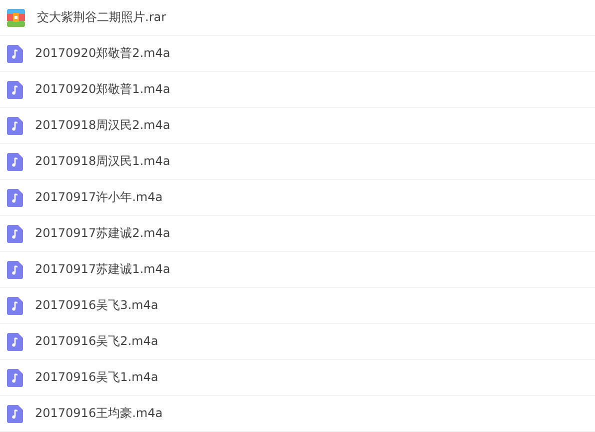 The width and height of the screenshot is (595, 432). What do you see at coordinates (102, 233) in the screenshot?
I see `file-name: 20170917苏建诚2.m4a` at bounding box center [102, 233].